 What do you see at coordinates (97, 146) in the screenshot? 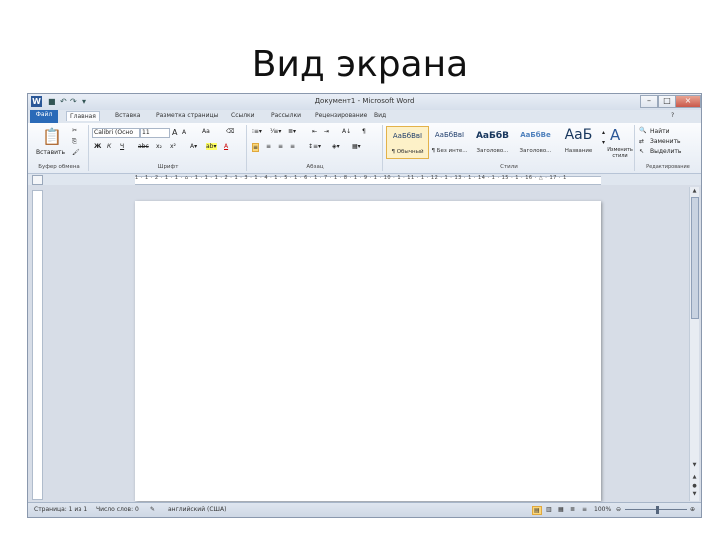
I see `bold-button: Ж` at bounding box center [97, 146].